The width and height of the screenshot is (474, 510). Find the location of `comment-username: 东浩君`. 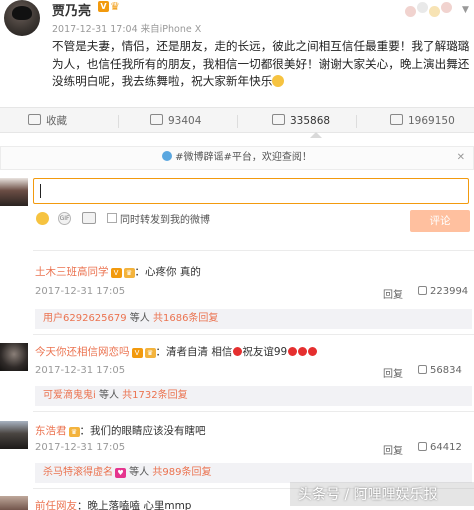

comment-username: 东浩君 is located at coordinates (51, 431).